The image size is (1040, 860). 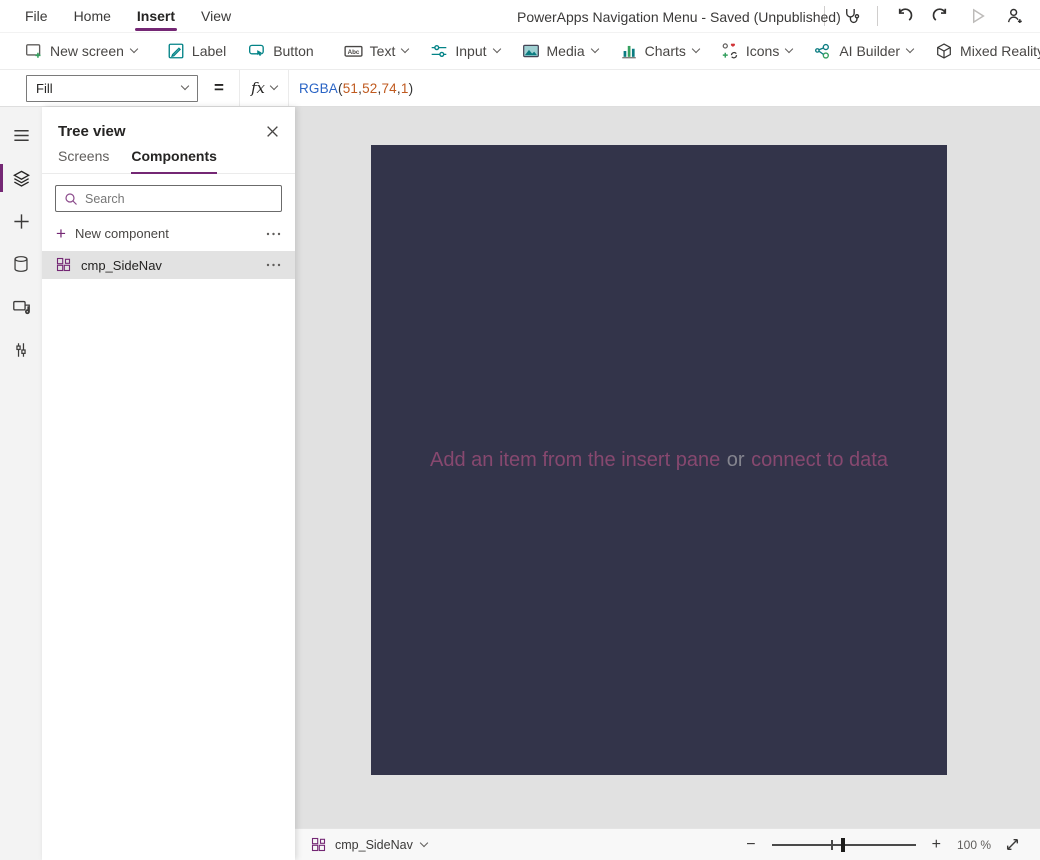 What do you see at coordinates (1000, 51) in the screenshot?
I see `ribbon-label: Mixed Reality` at bounding box center [1000, 51].